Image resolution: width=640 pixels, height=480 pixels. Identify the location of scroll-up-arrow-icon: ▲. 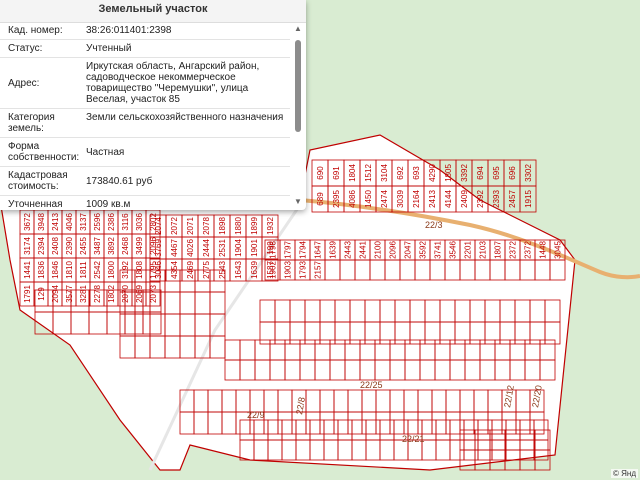
(298, 28).